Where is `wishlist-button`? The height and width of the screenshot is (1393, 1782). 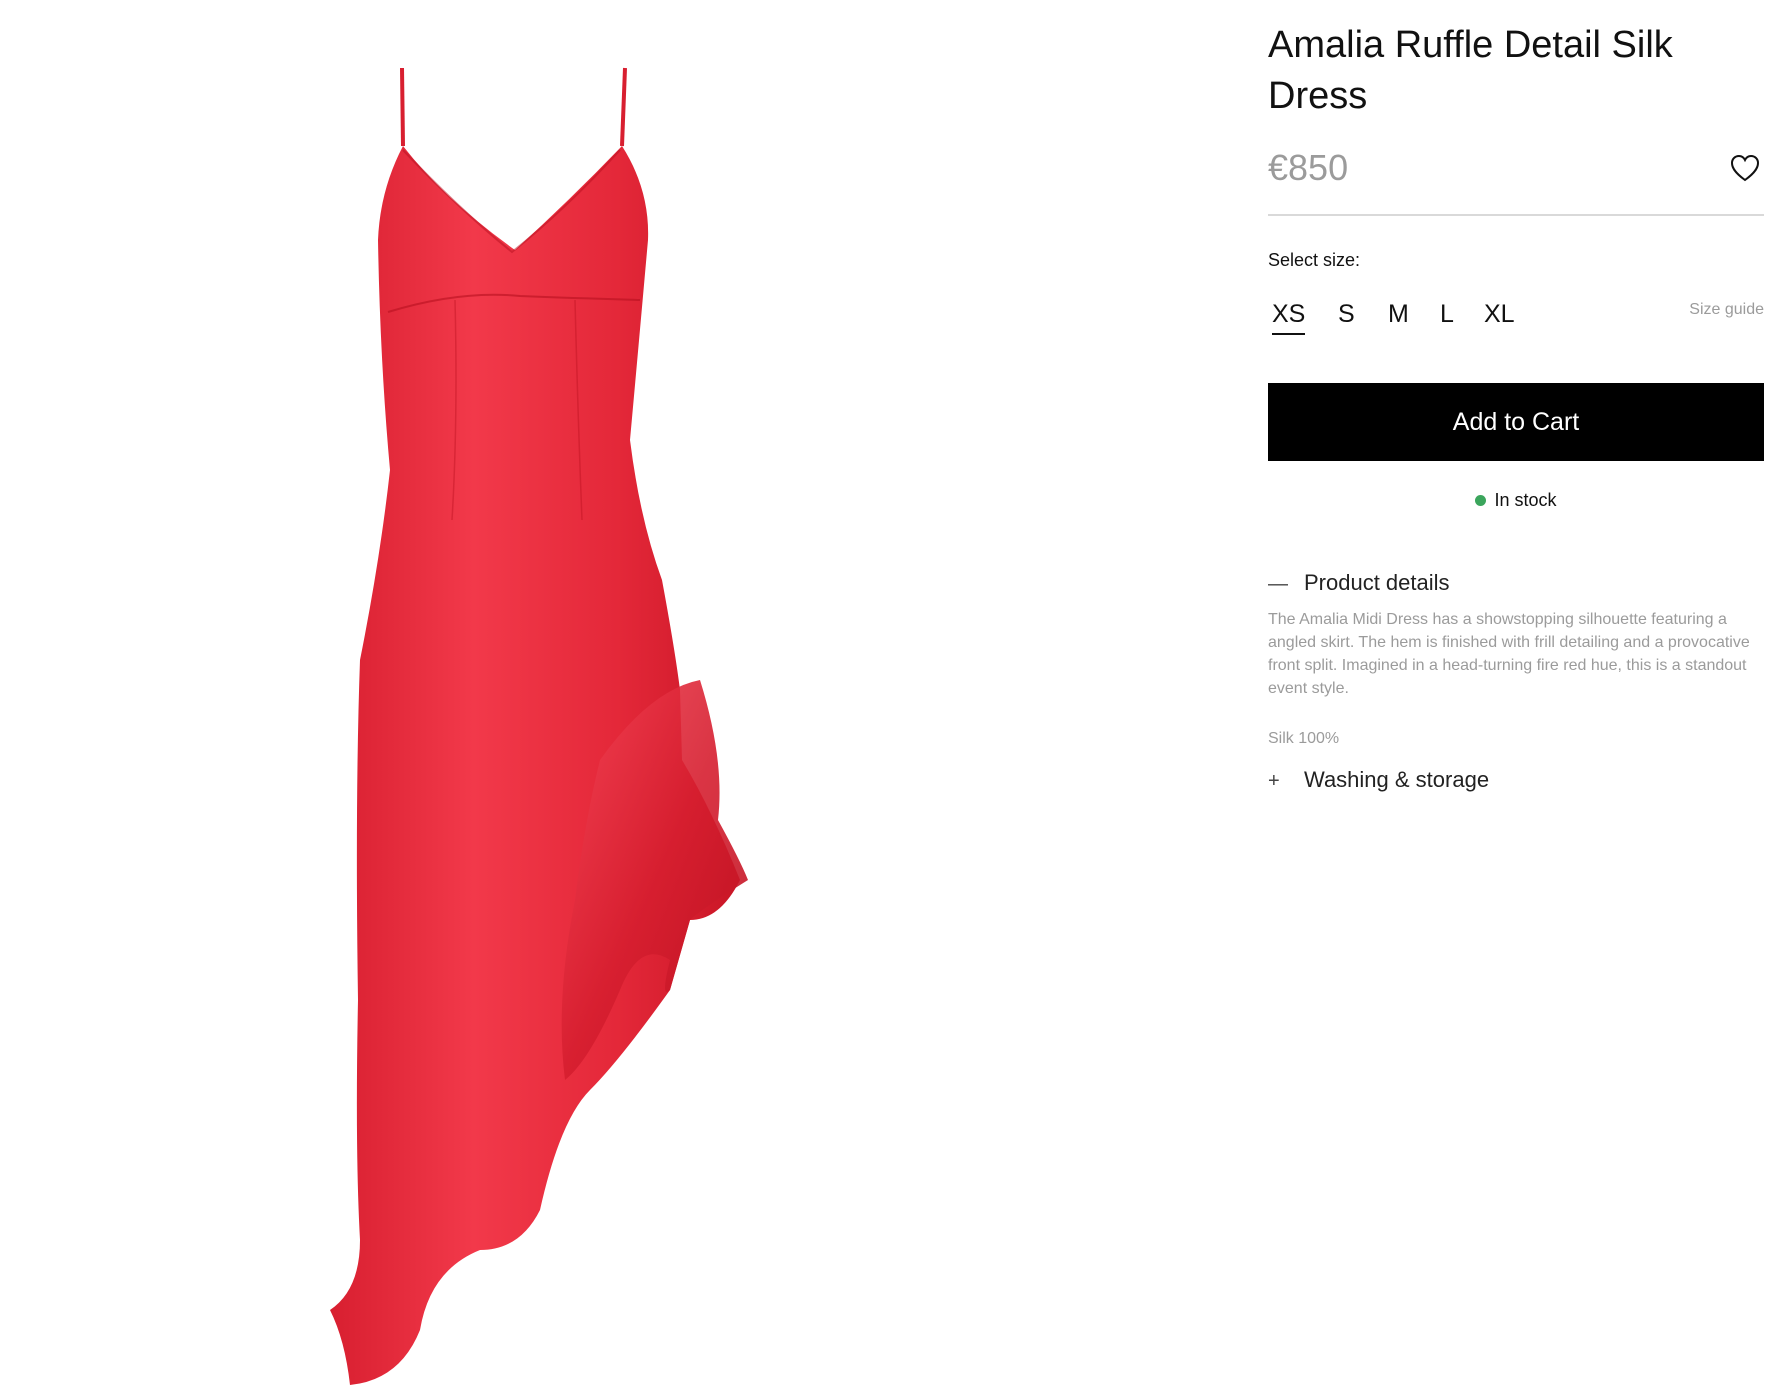
wishlist-button is located at coordinates (1747, 169).